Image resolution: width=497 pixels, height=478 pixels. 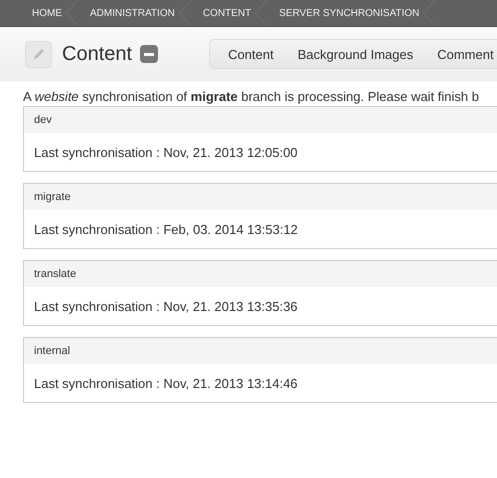 I want to click on branch-name: migrate, so click(x=260, y=197).